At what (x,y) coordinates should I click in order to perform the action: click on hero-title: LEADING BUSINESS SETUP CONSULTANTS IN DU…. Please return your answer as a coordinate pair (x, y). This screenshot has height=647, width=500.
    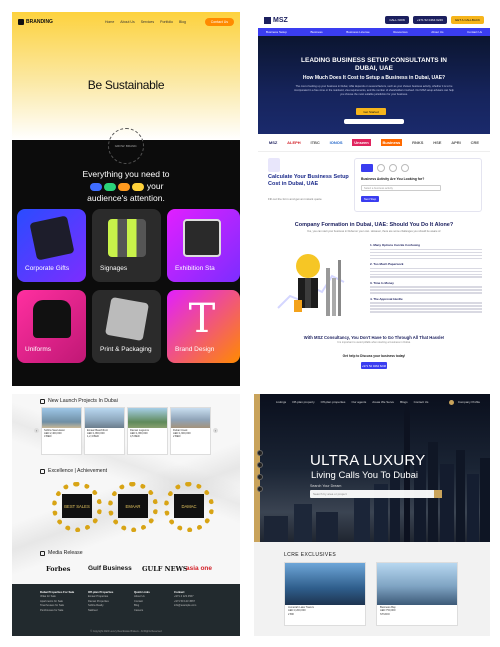
    Looking at the image, I should click on (374, 64).